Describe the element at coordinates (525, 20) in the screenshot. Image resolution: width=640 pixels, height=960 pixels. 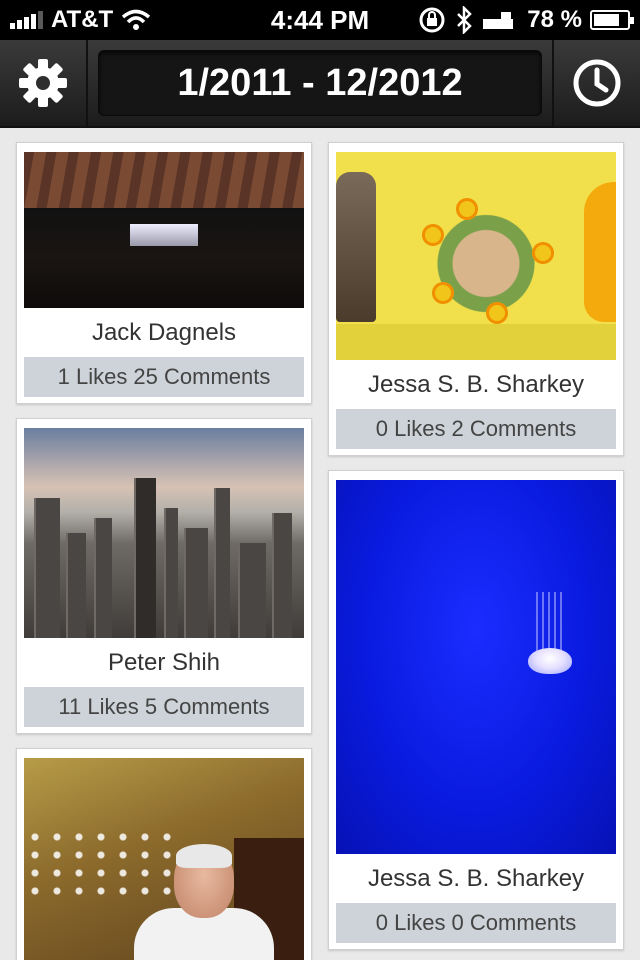
I see `status-right: 78 %` at that location.